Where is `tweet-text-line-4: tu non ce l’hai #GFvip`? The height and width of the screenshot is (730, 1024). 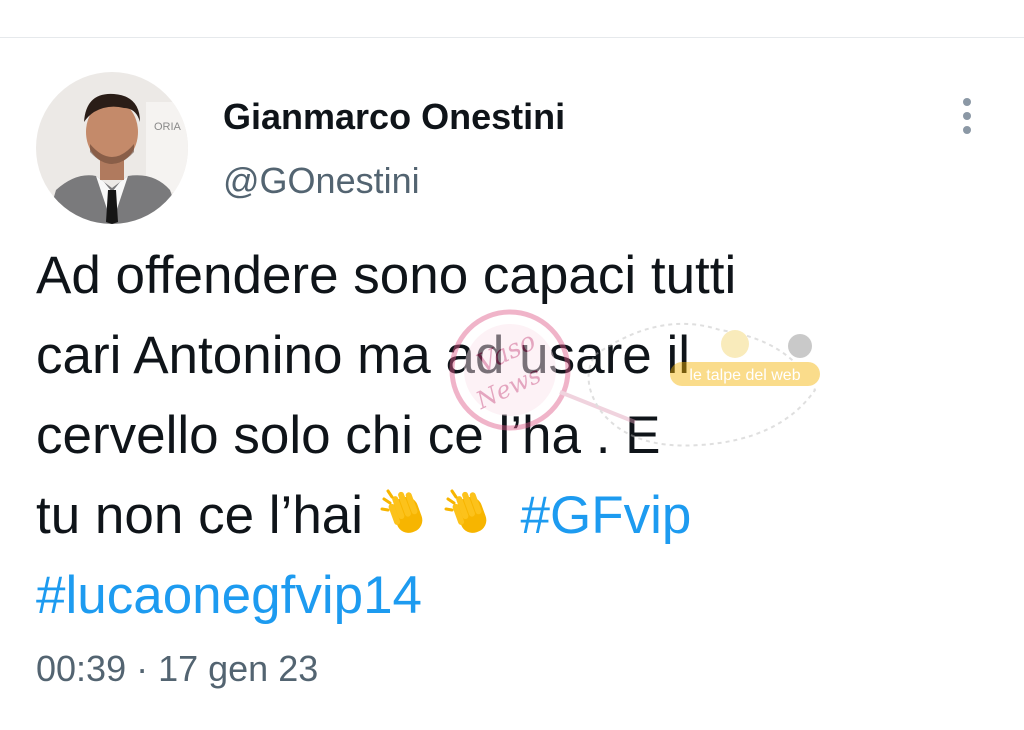 tweet-text-line-4: tu non ce l’hai #GFvip is located at coordinates (516, 516).